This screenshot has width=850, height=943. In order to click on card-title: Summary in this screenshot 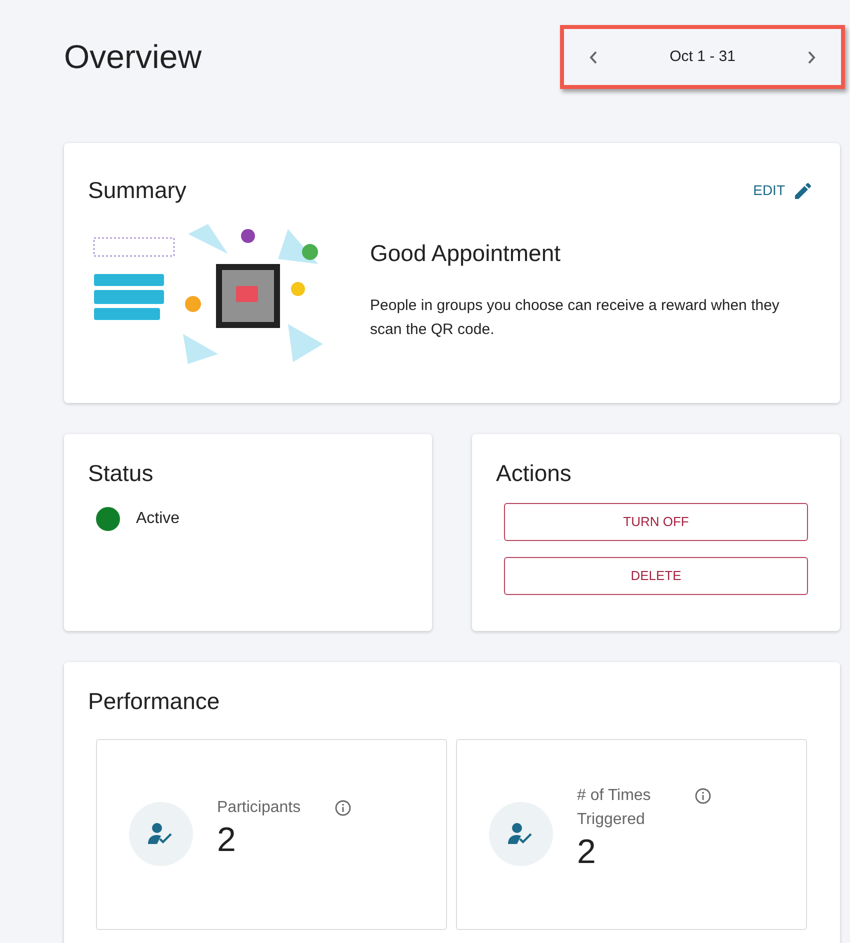, I will do `click(137, 190)`.